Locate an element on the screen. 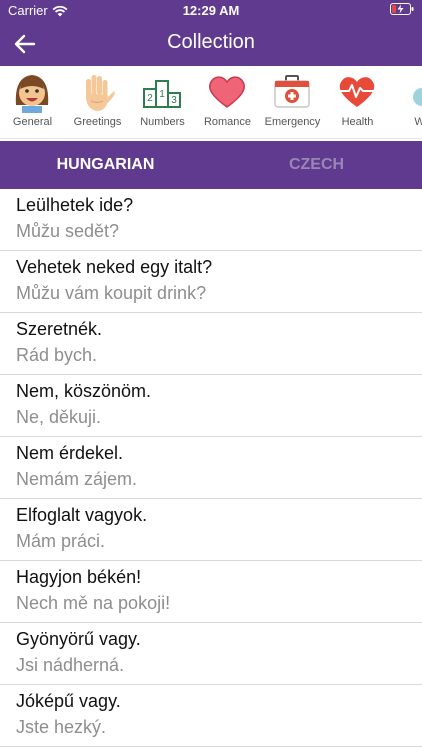 This screenshot has width=422, height=750. category-numbers: 1 2 3 Numbers is located at coordinates (162, 102).